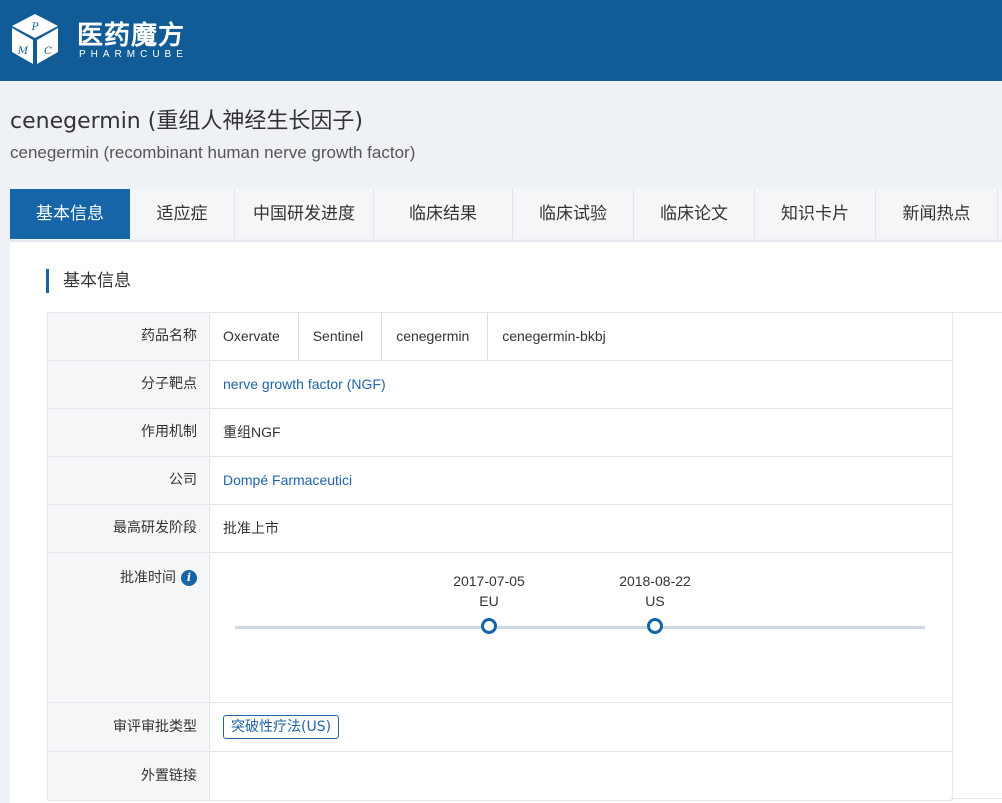 The height and width of the screenshot is (803, 1002). Describe the element at coordinates (129, 432) in the screenshot. I see `label-mechanism: 作用机制` at that location.